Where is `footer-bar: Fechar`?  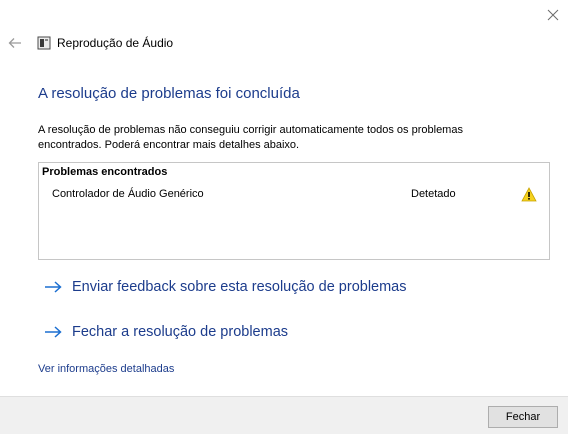 footer-bar: Fechar is located at coordinates (284, 415).